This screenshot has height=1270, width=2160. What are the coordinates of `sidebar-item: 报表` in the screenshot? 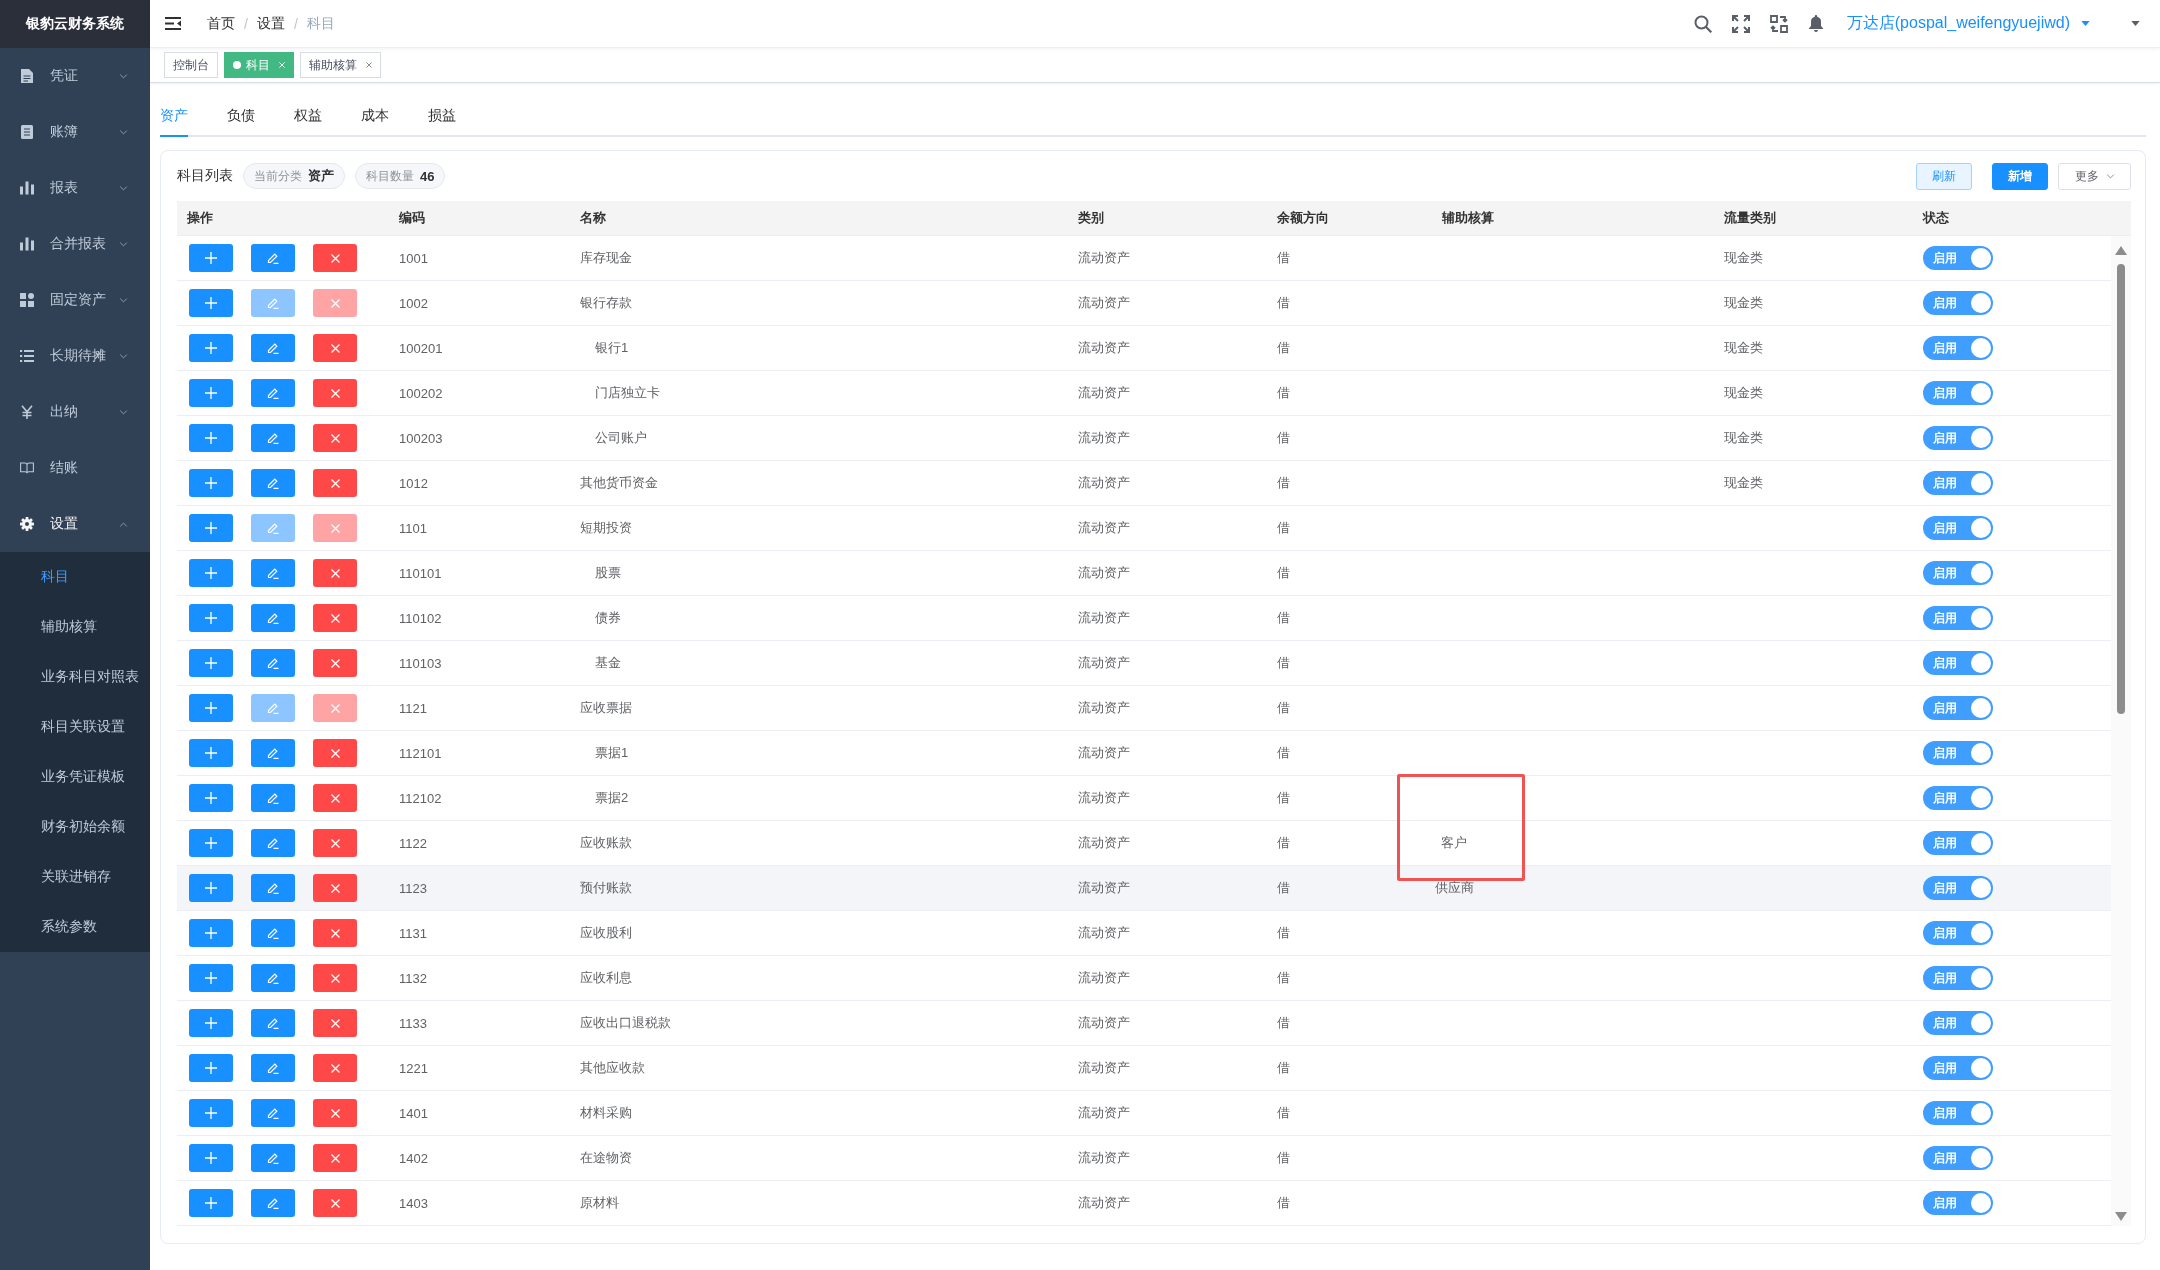 It's located at (75, 188).